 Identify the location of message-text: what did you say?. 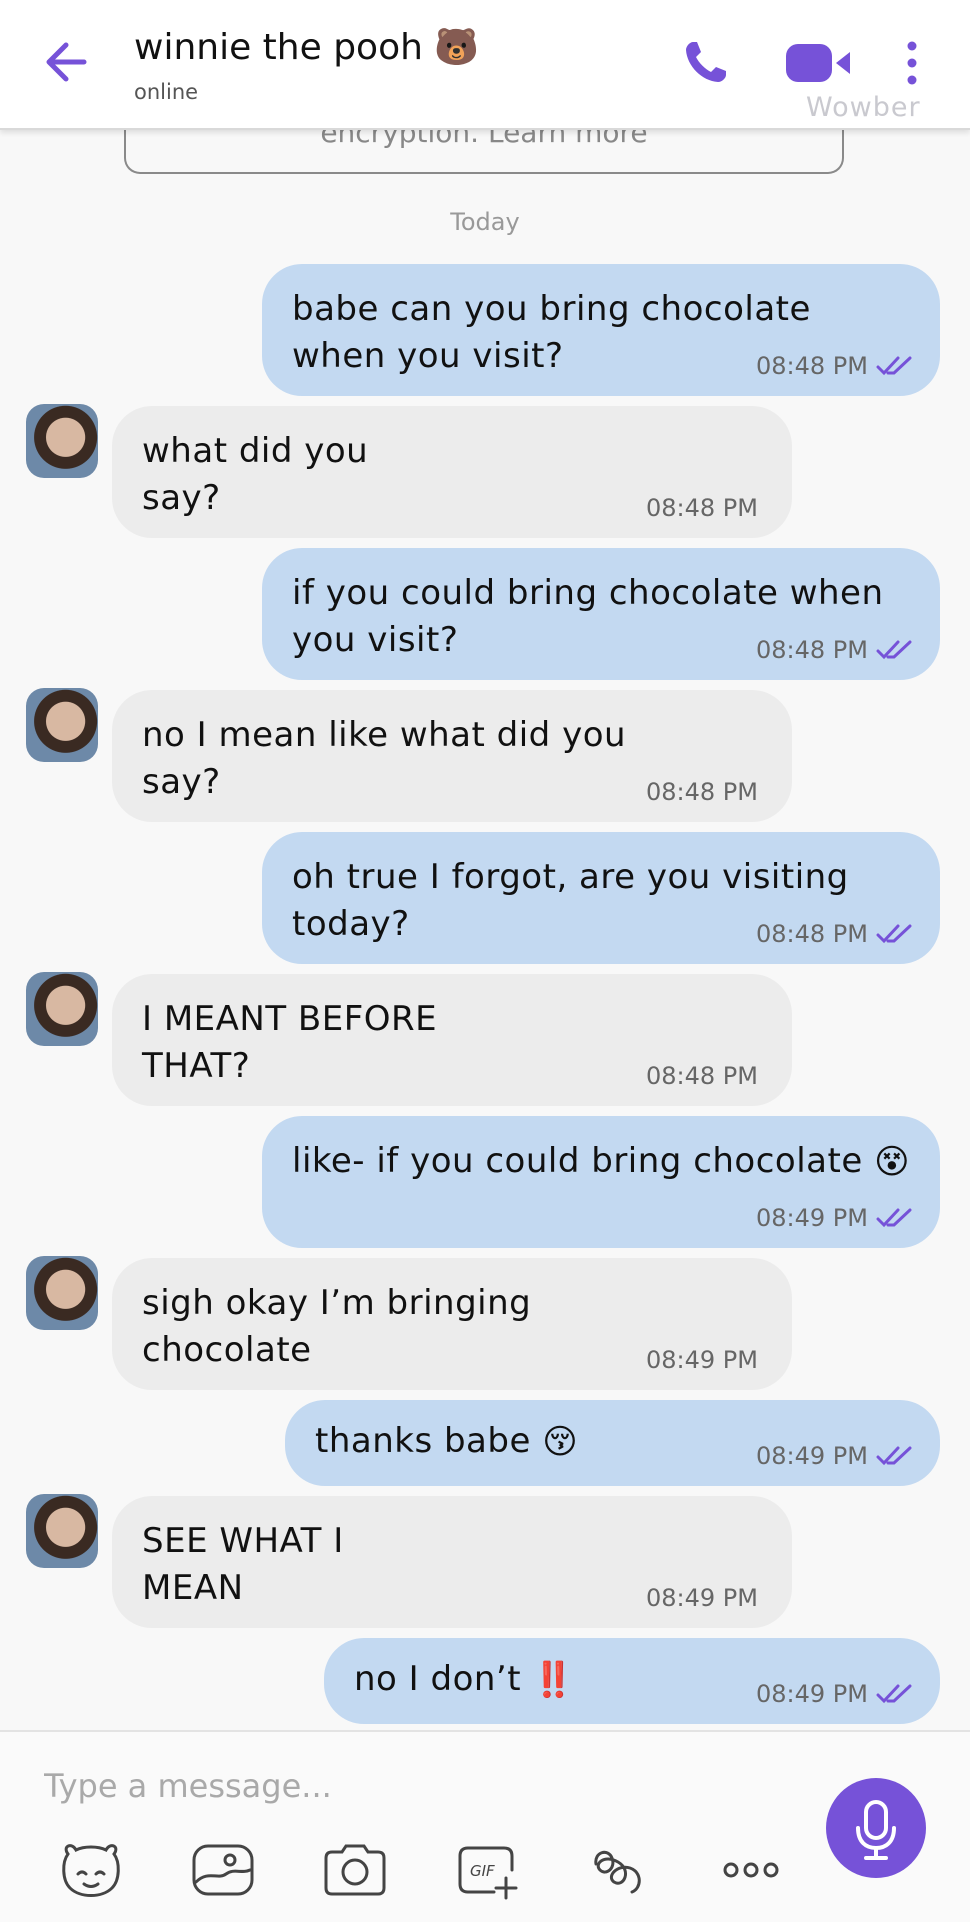
(255, 474).